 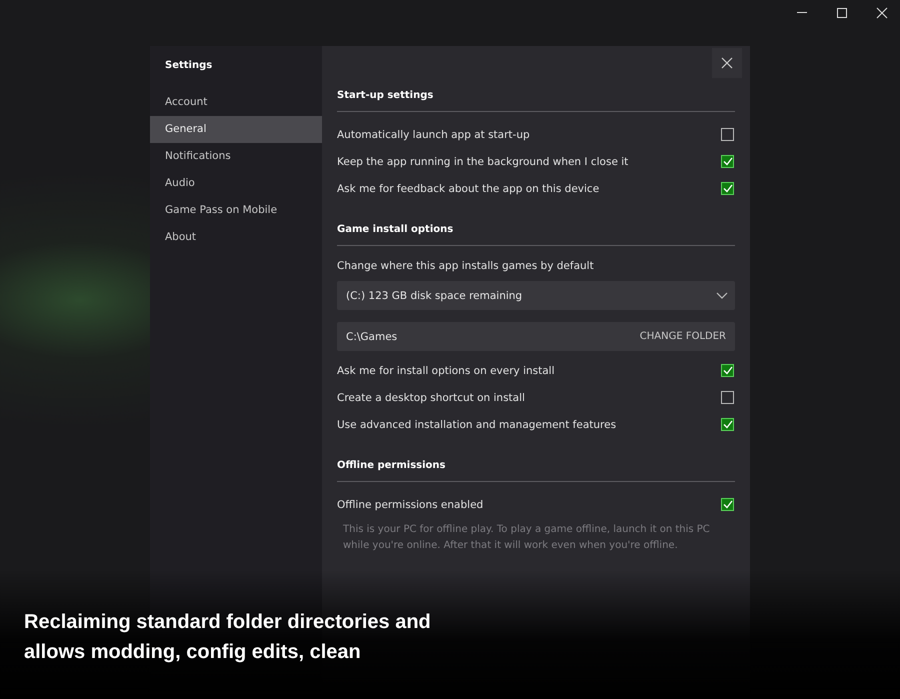 I want to click on chevron-down-icon, so click(x=722, y=295).